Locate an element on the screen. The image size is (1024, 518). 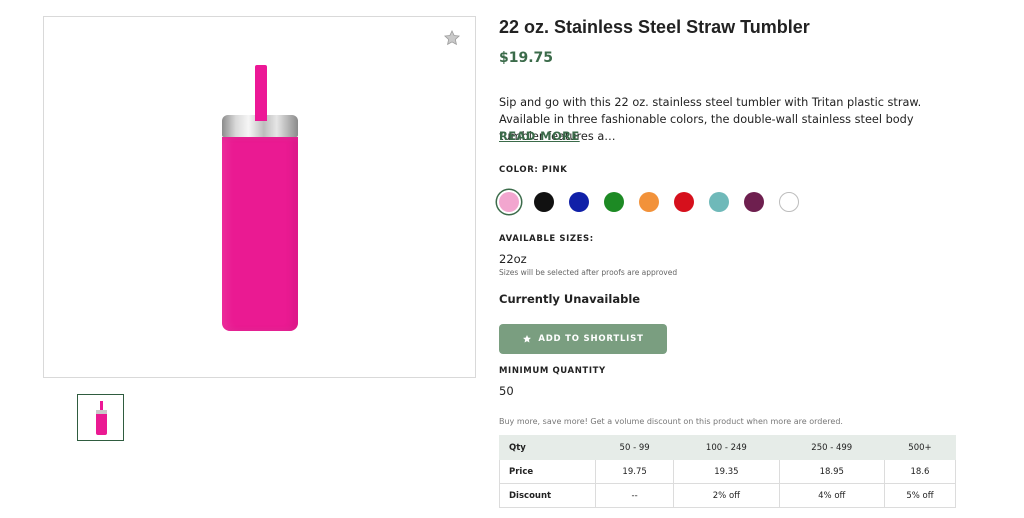
swatch-green is located at coordinates (614, 202).